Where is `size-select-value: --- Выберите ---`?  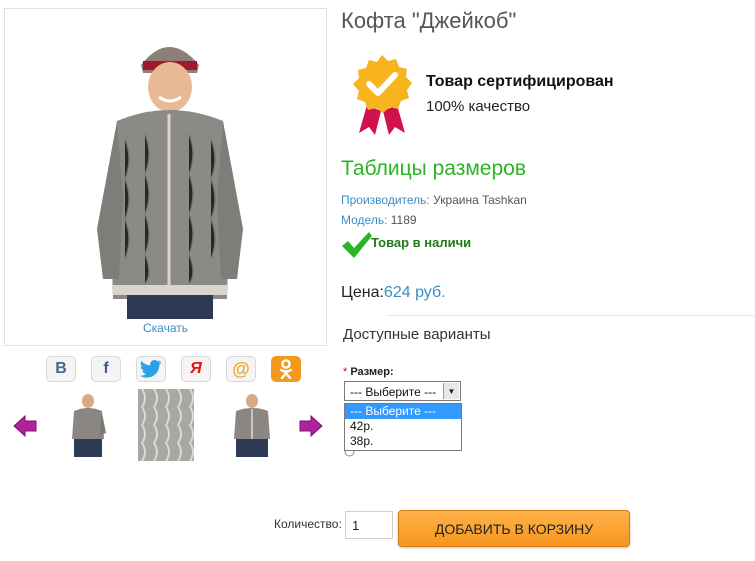
size-select-value: --- Выберите --- is located at coordinates (393, 392).